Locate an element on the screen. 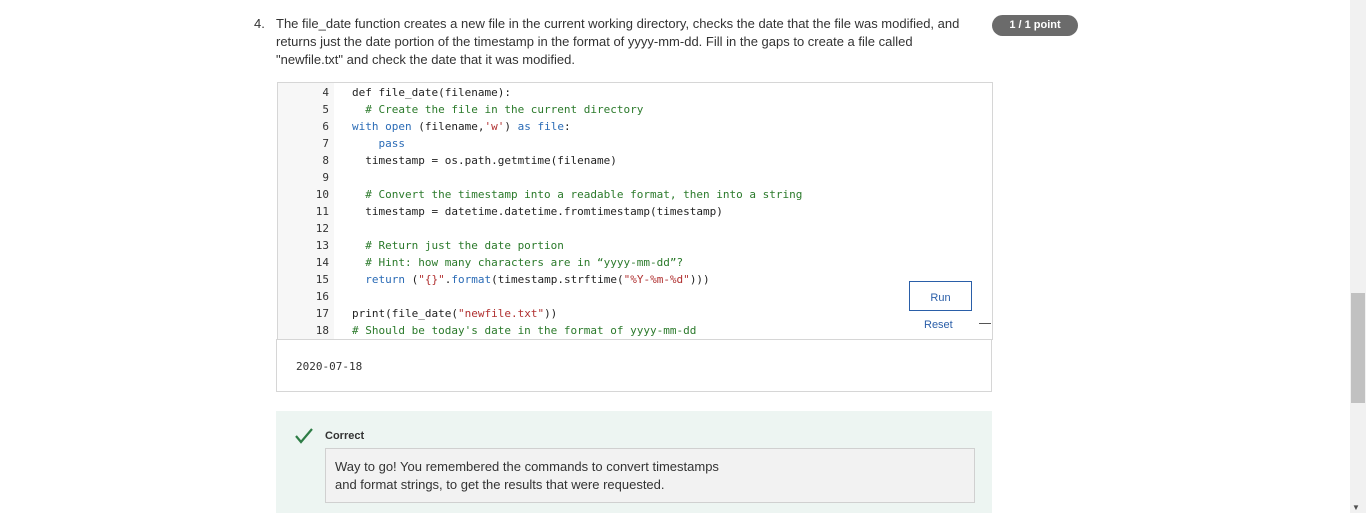 The width and height of the screenshot is (1366, 513). code-line: 8 timestamp = os.path.getmtime(filename) is located at coordinates (628, 160).